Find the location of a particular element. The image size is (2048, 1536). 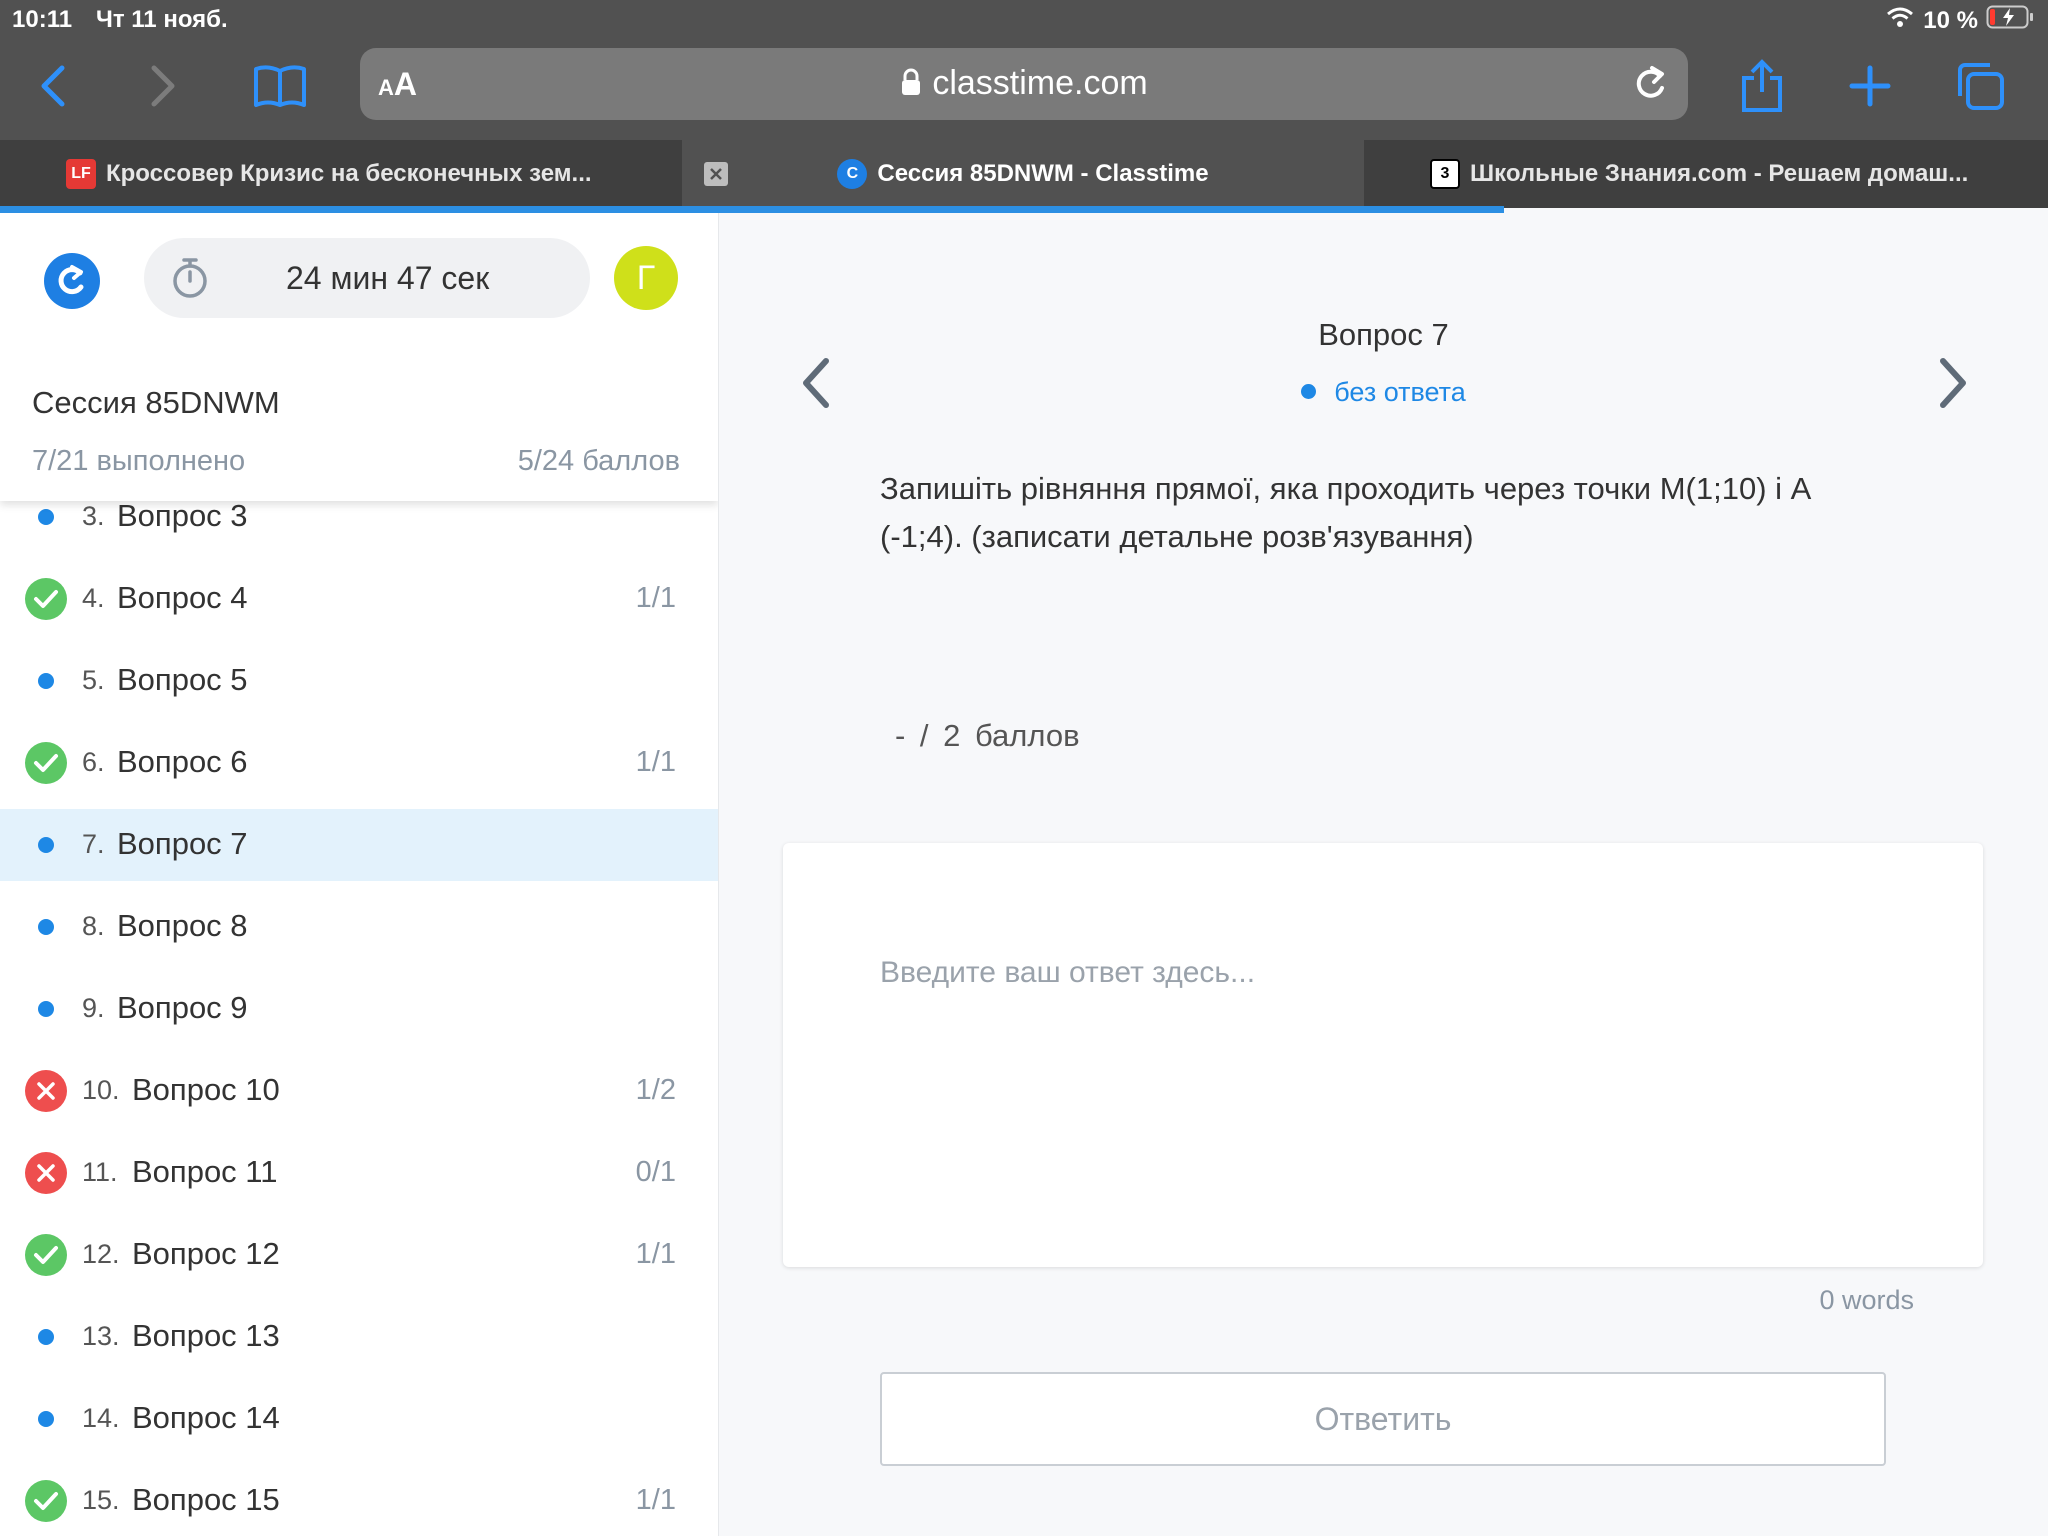

sidebar-question-item: 8. Вопрос 8 is located at coordinates (359, 927).